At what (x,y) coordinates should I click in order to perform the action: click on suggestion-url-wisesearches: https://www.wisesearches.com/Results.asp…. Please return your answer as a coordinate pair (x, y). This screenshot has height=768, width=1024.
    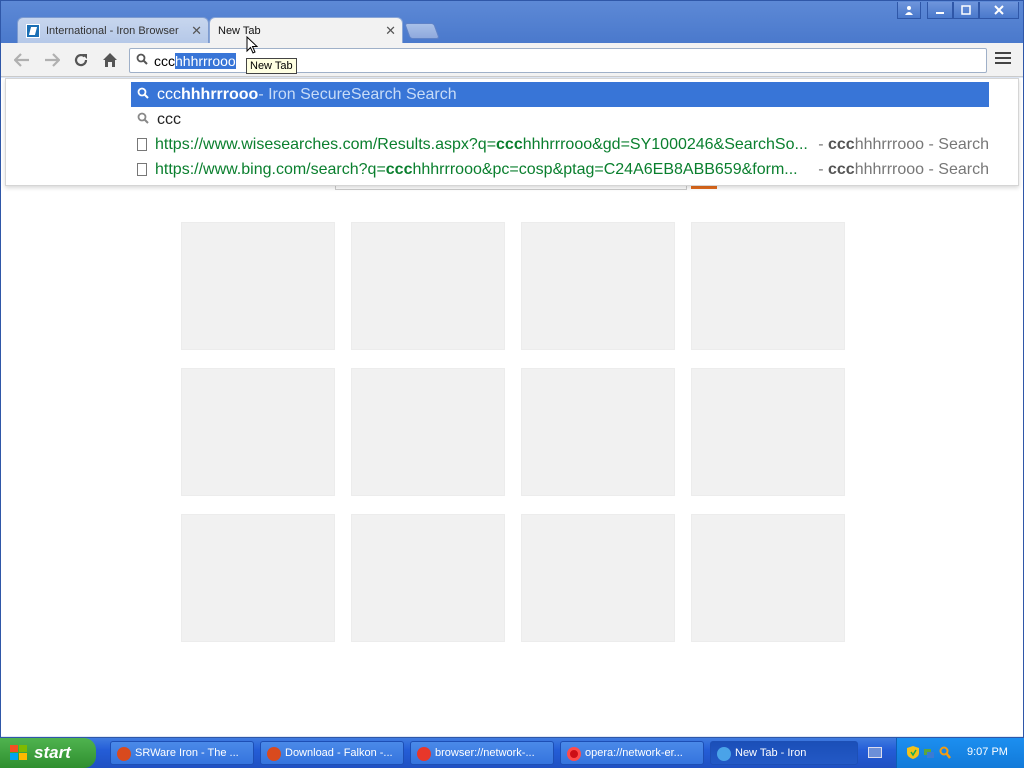
    Looking at the image, I should click on (560, 144).